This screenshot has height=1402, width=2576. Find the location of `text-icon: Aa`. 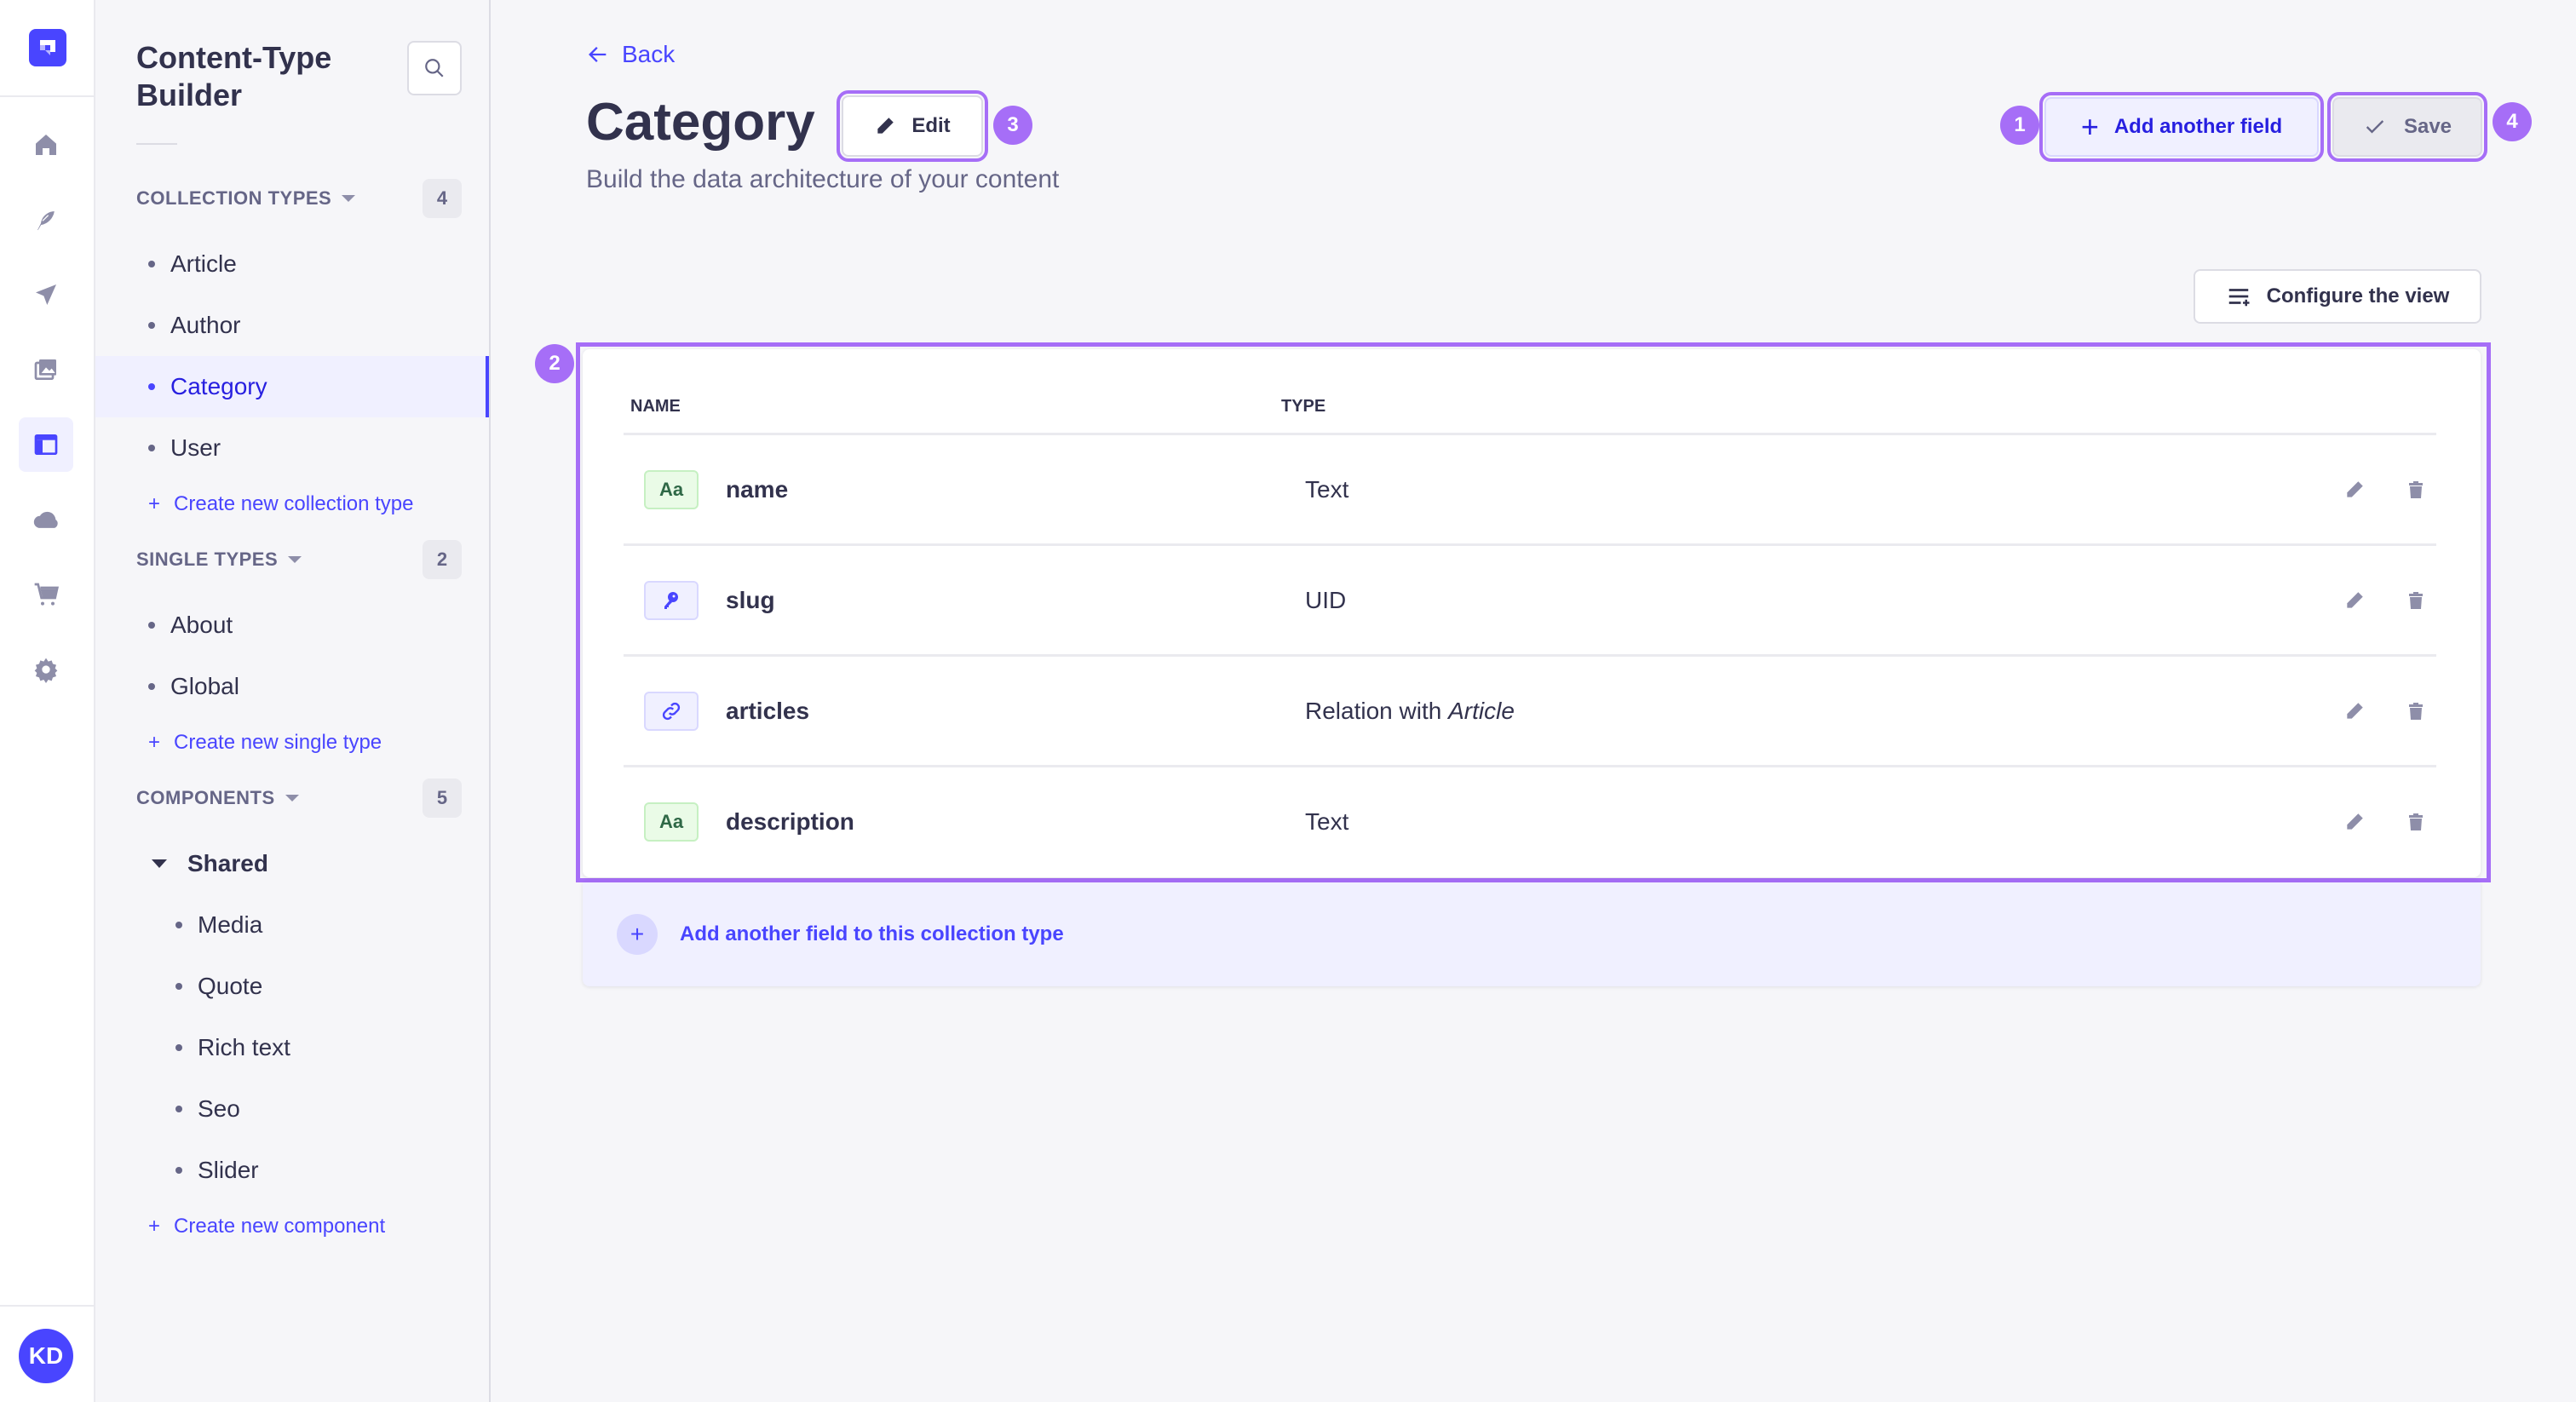

text-icon: Aa is located at coordinates (672, 822).